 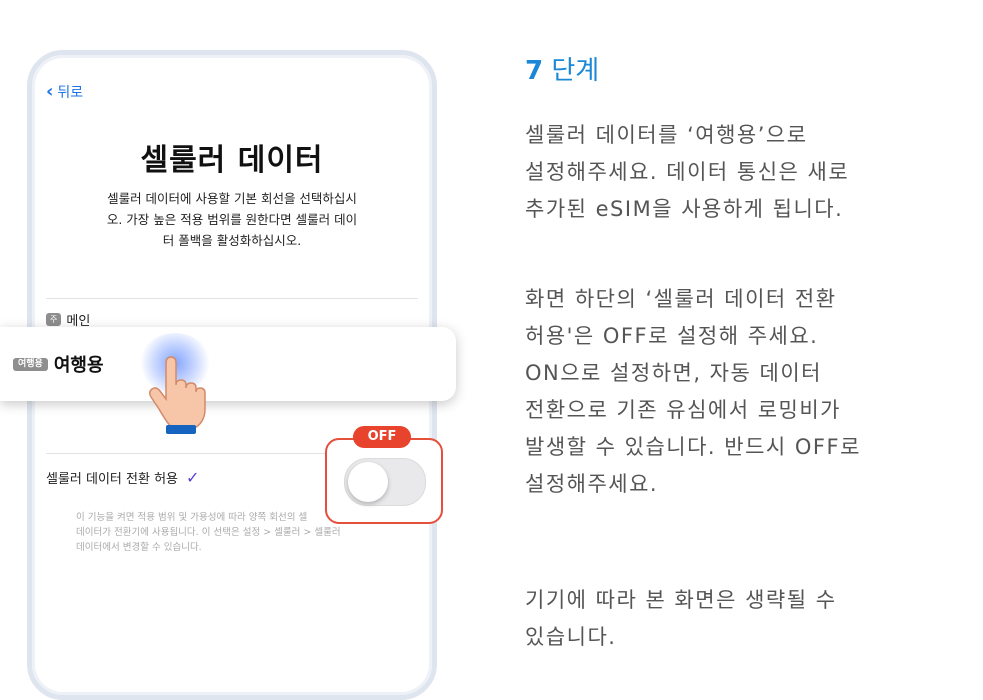 What do you see at coordinates (139, 547) in the screenshot?
I see `help-line: 데이터에서 변경할 수 있습니다.` at bounding box center [139, 547].